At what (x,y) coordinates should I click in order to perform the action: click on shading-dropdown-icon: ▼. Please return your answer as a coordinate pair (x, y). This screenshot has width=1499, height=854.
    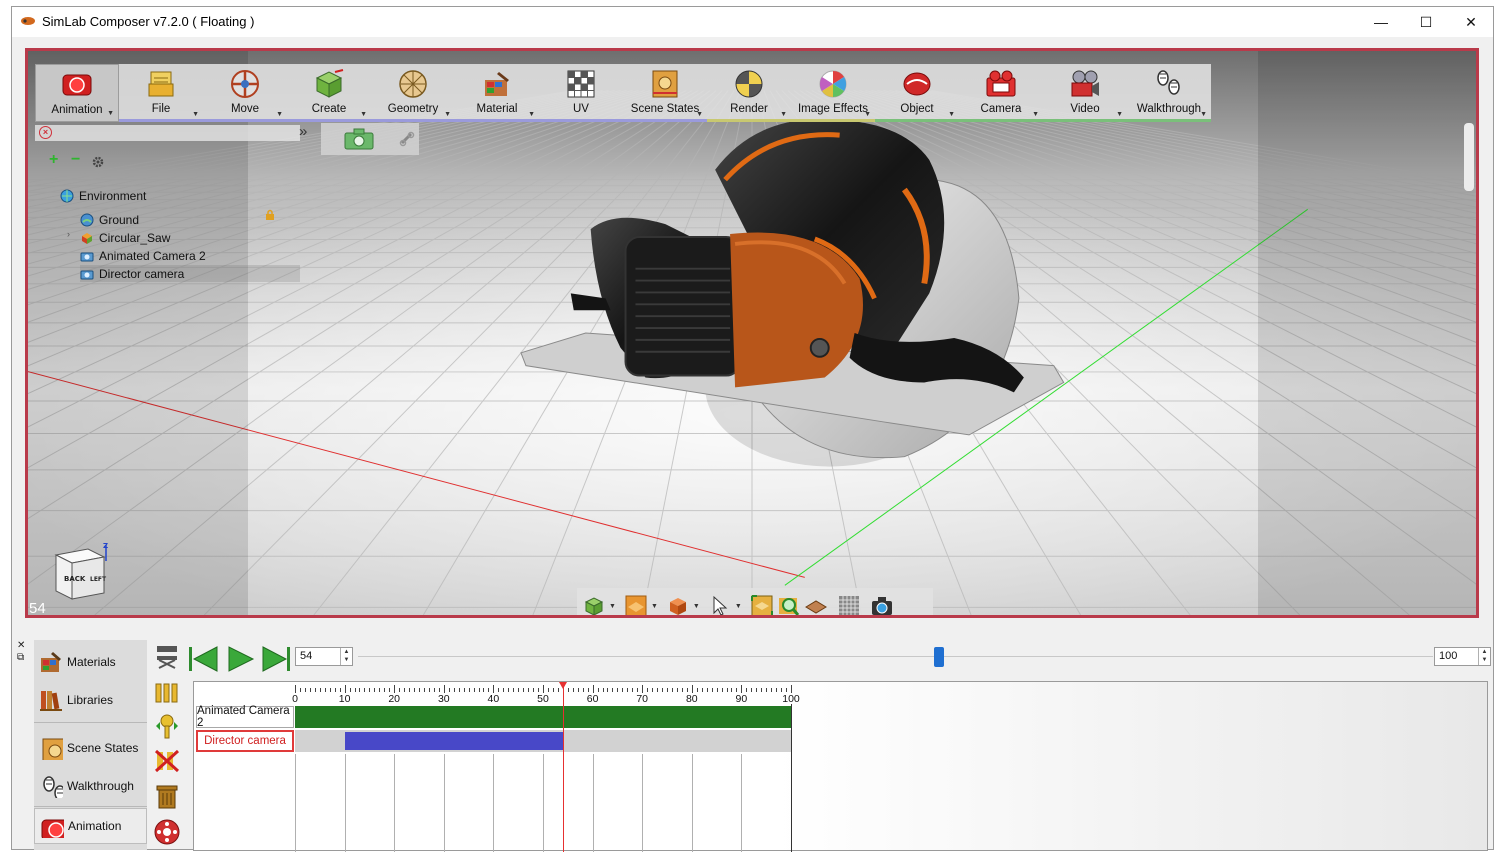
    Looking at the image, I should click on (654, 606).